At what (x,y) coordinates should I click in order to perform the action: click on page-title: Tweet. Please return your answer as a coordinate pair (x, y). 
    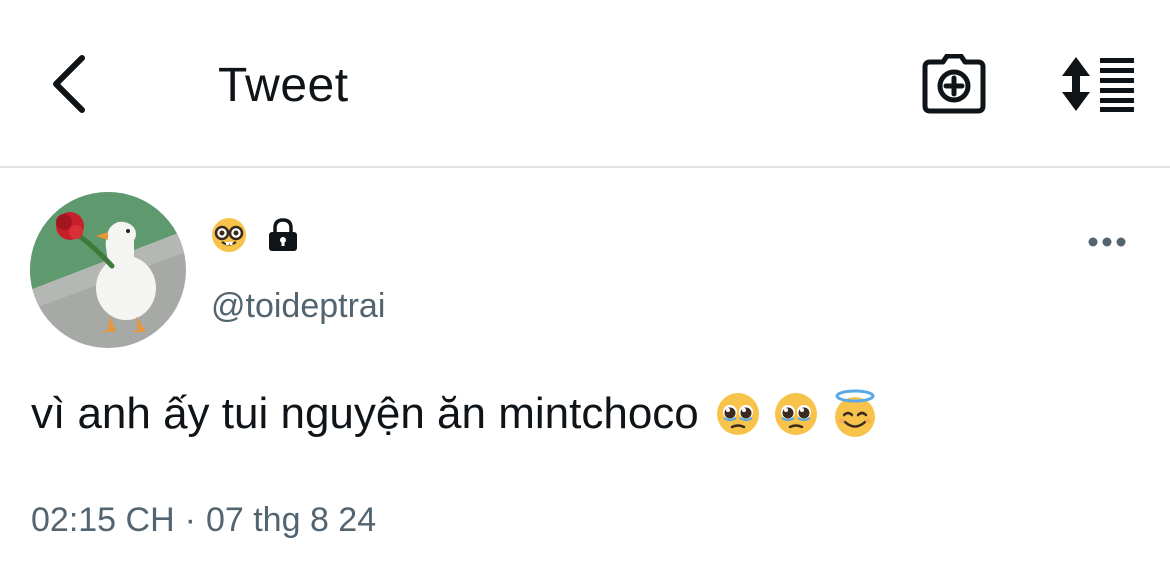
    Looking at the image, I should click on (283, 85).